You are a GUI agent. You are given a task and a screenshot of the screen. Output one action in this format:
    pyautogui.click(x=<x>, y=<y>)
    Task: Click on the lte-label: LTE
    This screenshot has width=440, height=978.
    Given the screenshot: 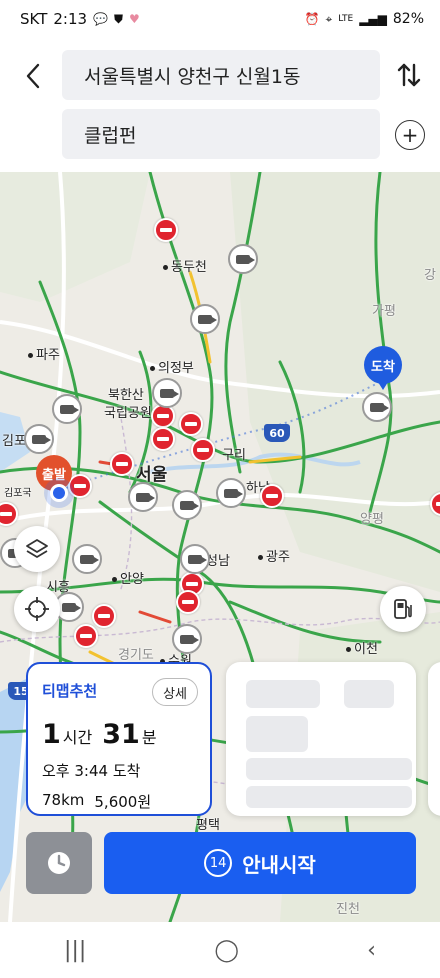 What is the action you would take?
    pyautogui.click(x=346, y=18)
    